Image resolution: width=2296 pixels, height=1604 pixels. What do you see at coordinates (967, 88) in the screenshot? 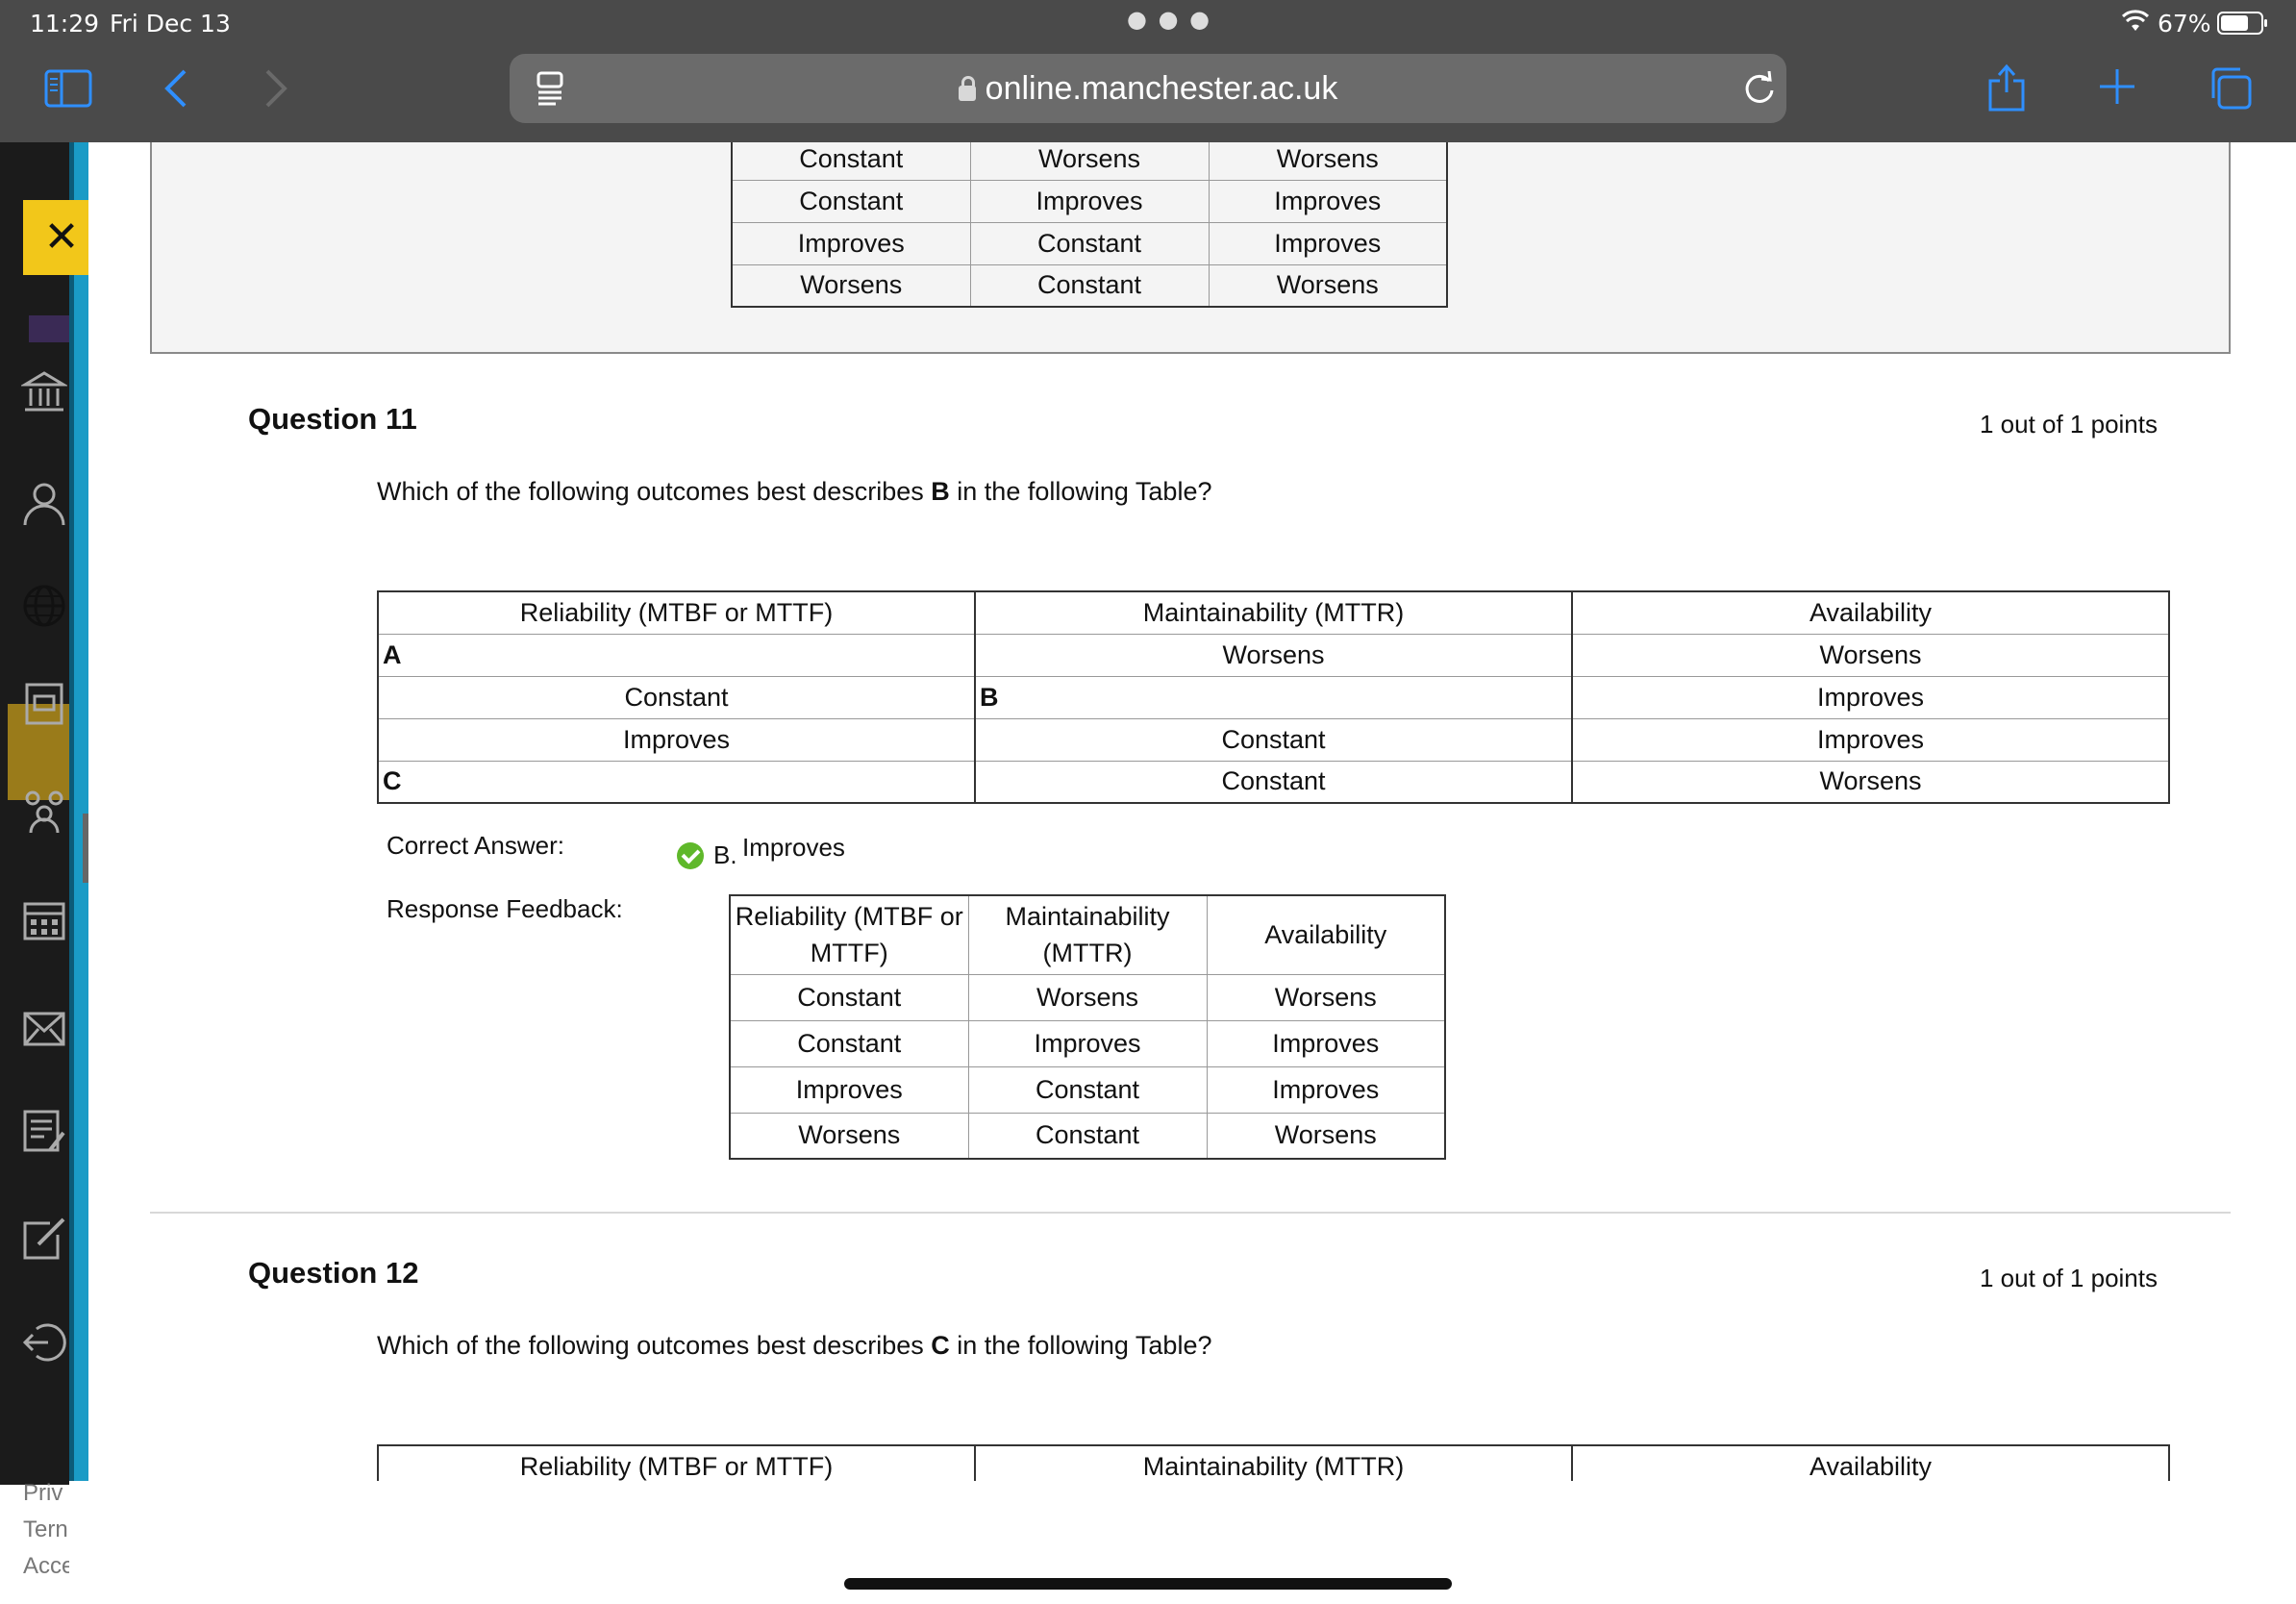
I see `lock-icon` at bounding box center [967, 88].